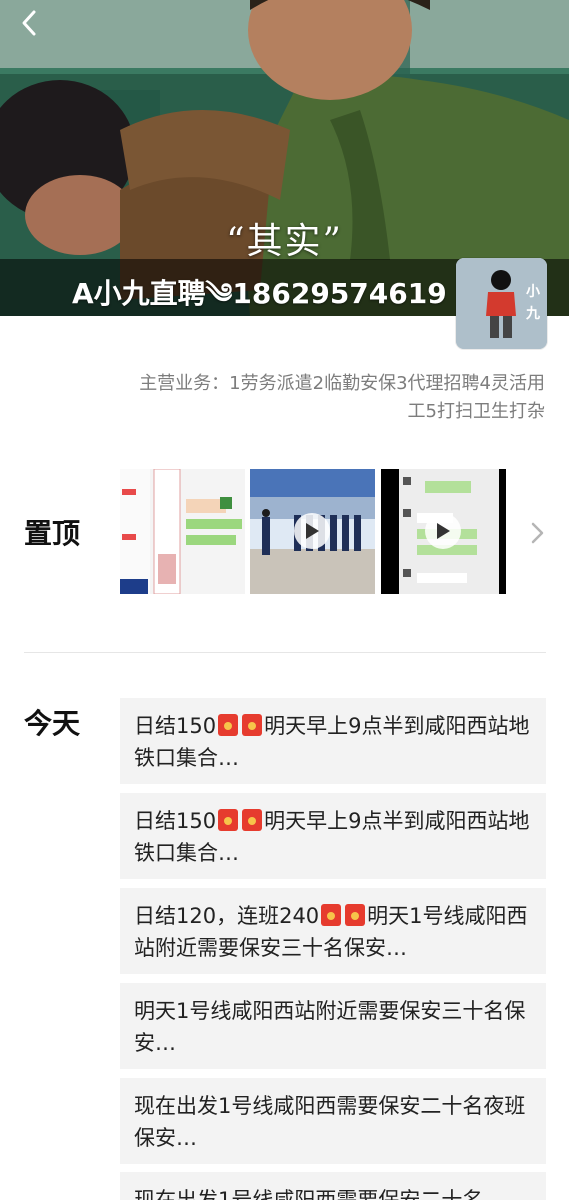 The image size is (569, 1200). What do you see at coordinates (259, 293) in the screenshot?
I see `profile-name: A小九直聘༄18629574619` at bounding box center [259, 293].